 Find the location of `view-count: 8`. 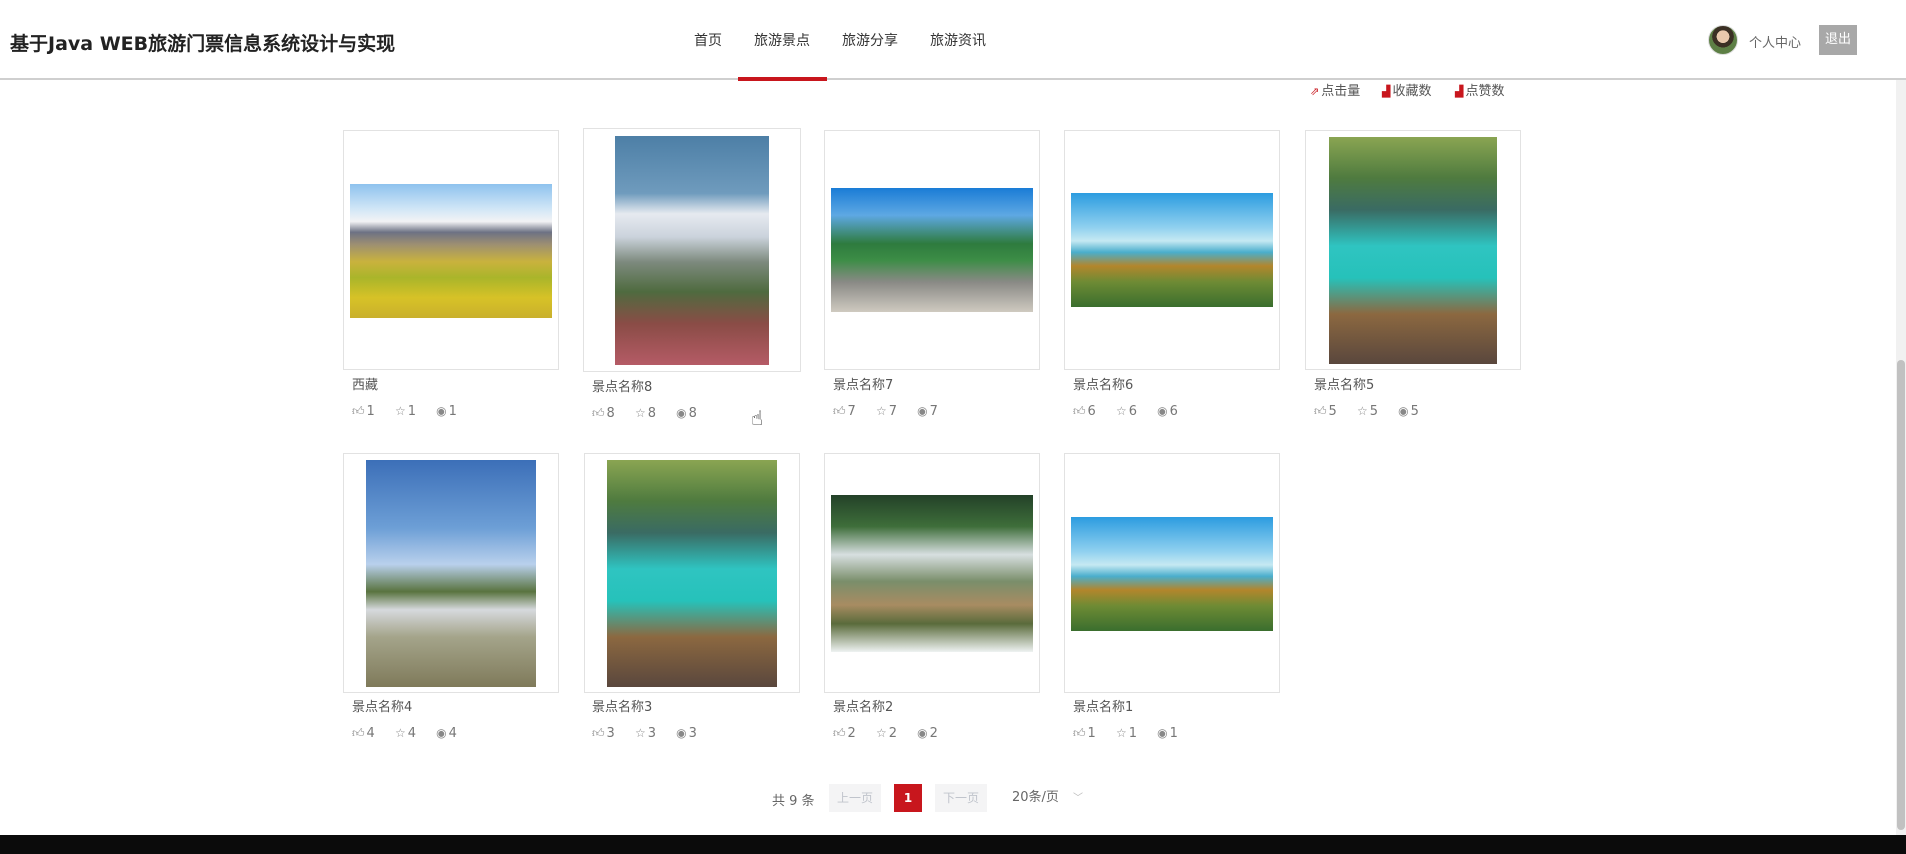

view-count: 8 is located at coordinates (692, 413).